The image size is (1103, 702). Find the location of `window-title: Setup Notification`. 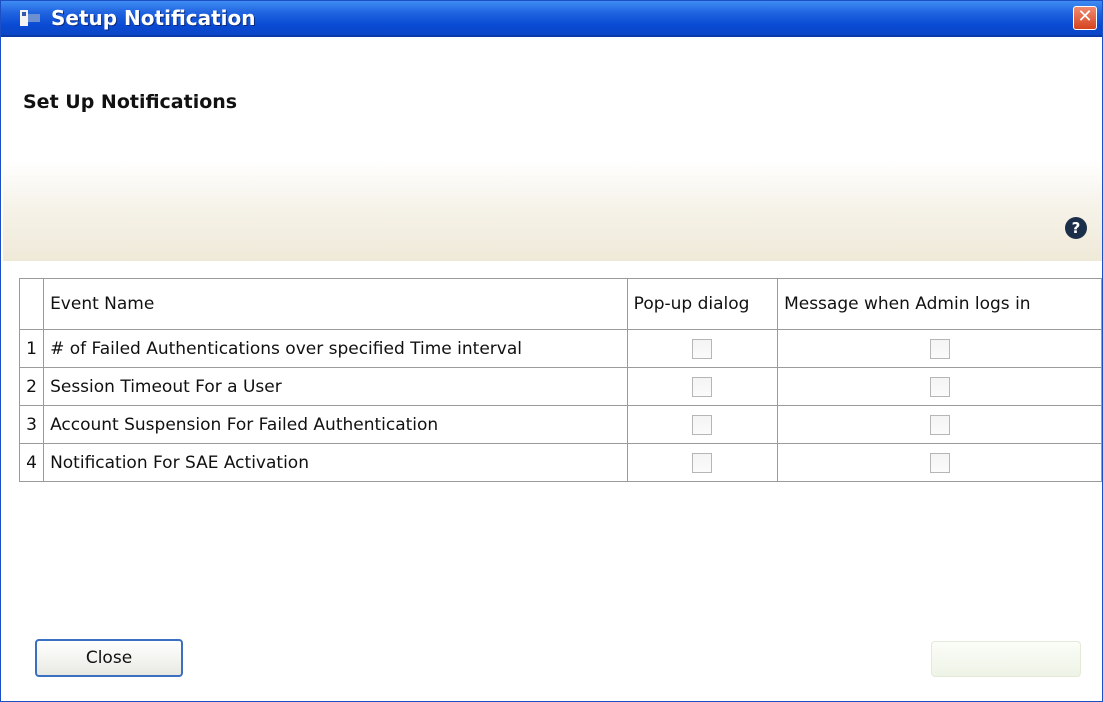

window-title: Setup Notification is located at coordinates (153, 18).